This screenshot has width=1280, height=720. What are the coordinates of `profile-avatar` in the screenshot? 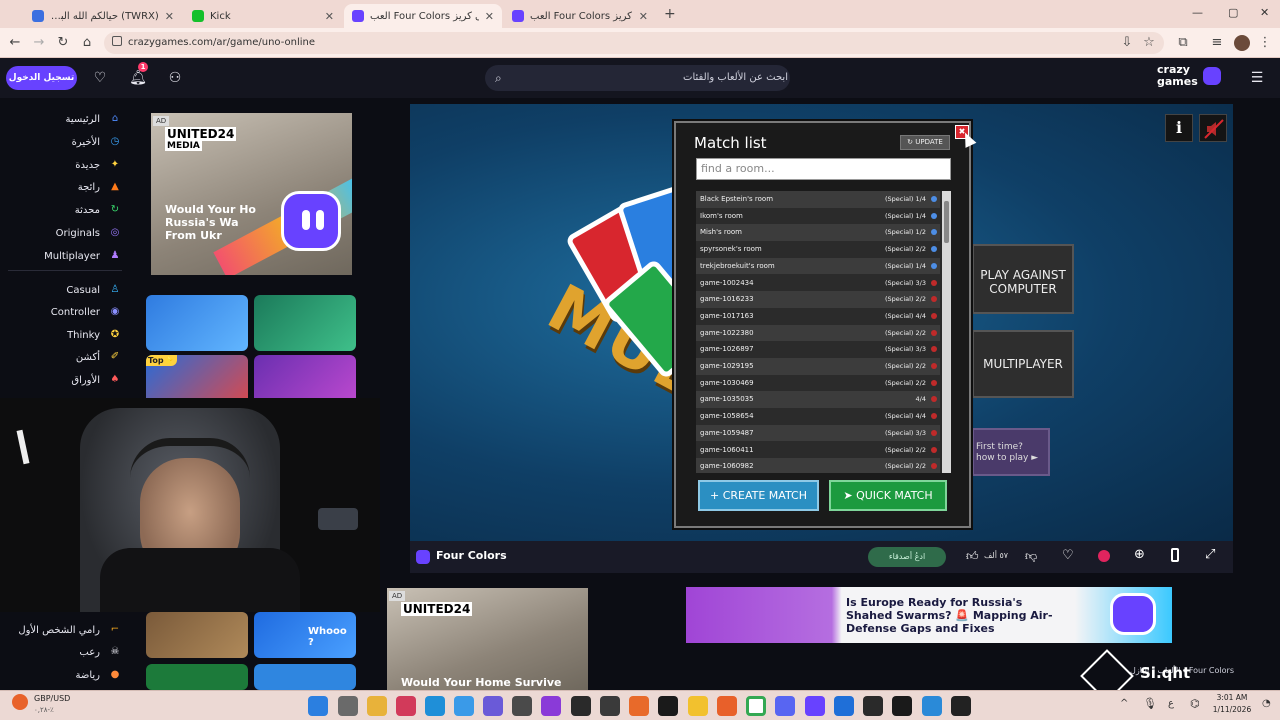 It's located at (1242, 43).